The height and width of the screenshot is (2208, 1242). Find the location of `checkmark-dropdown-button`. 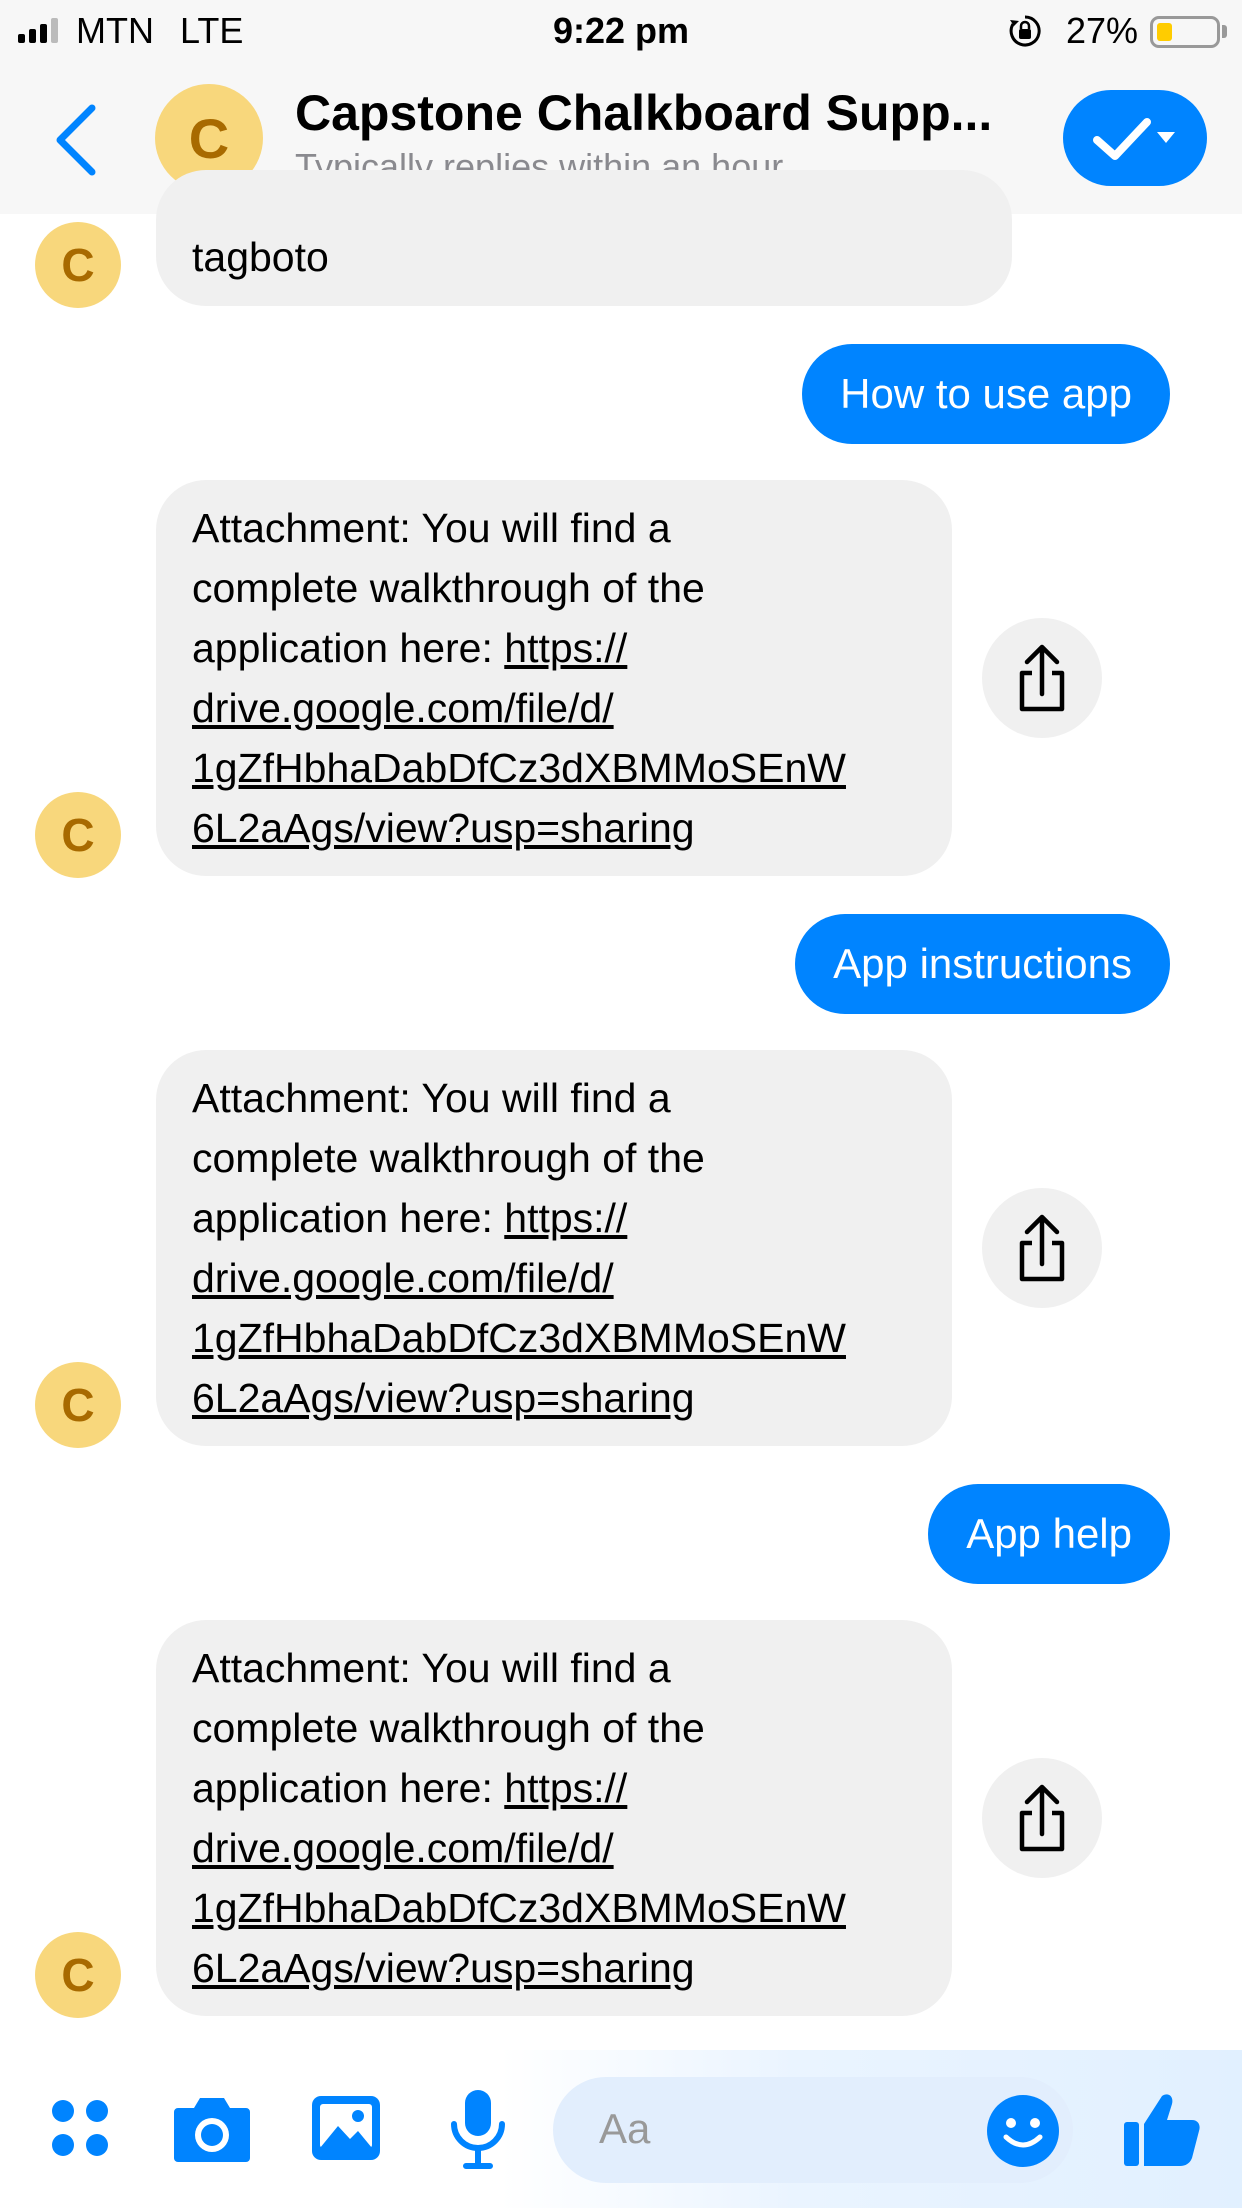

checkmark-dropdown-button is located at coordinates (1135, 138).